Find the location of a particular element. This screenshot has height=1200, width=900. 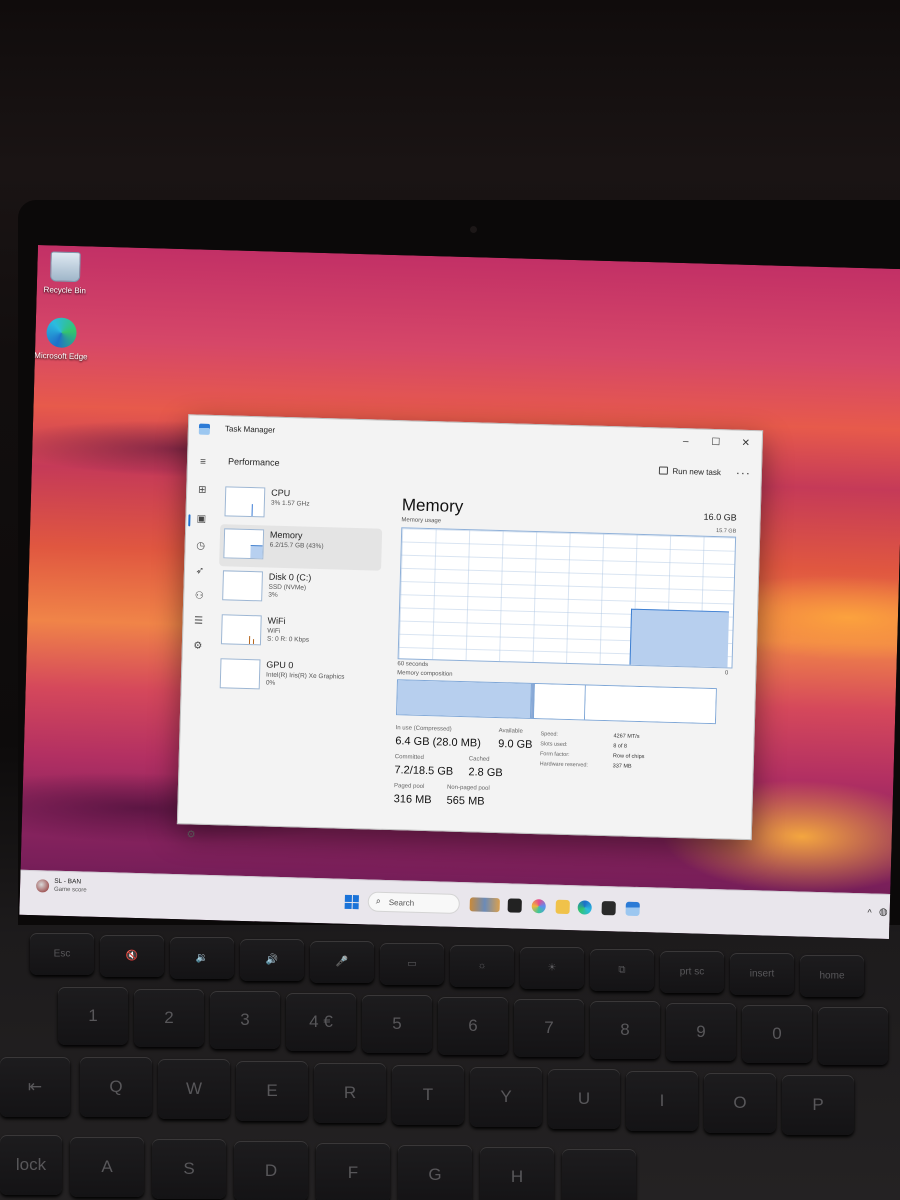

memory-usage-area is located at coordinates (679, 638).